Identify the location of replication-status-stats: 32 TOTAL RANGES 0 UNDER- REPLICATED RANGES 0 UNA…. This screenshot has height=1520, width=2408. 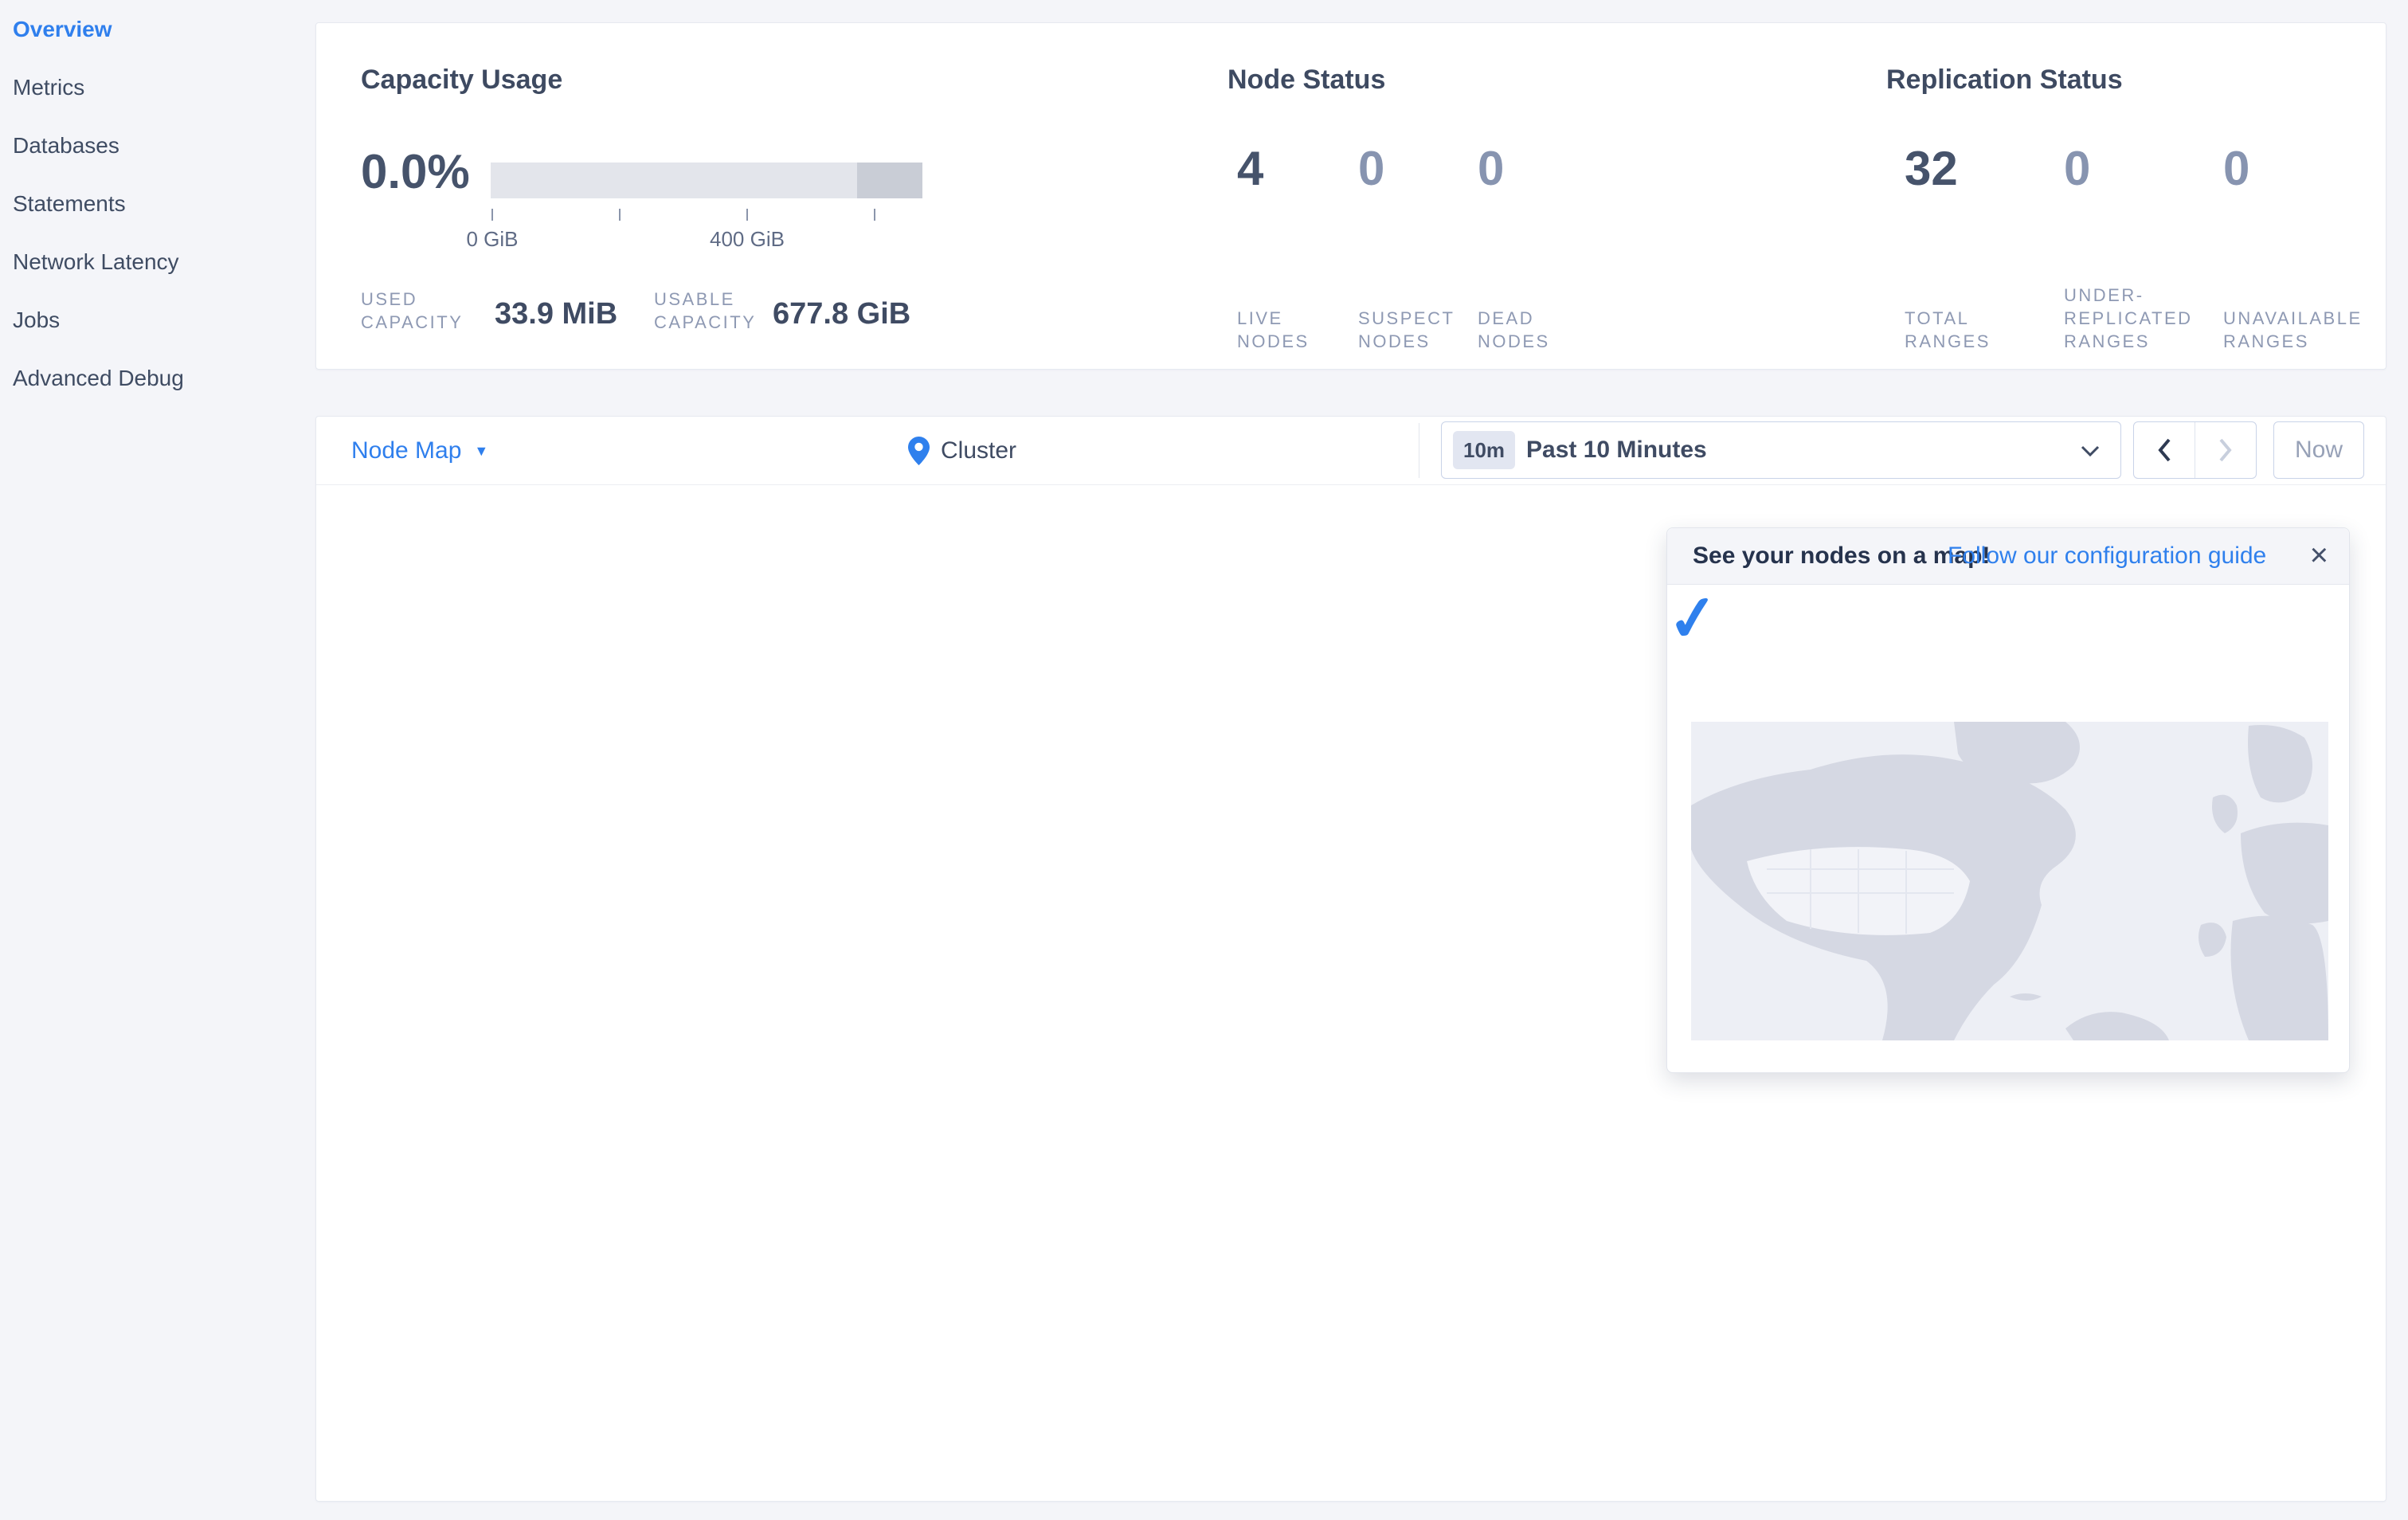
(2157, 249).